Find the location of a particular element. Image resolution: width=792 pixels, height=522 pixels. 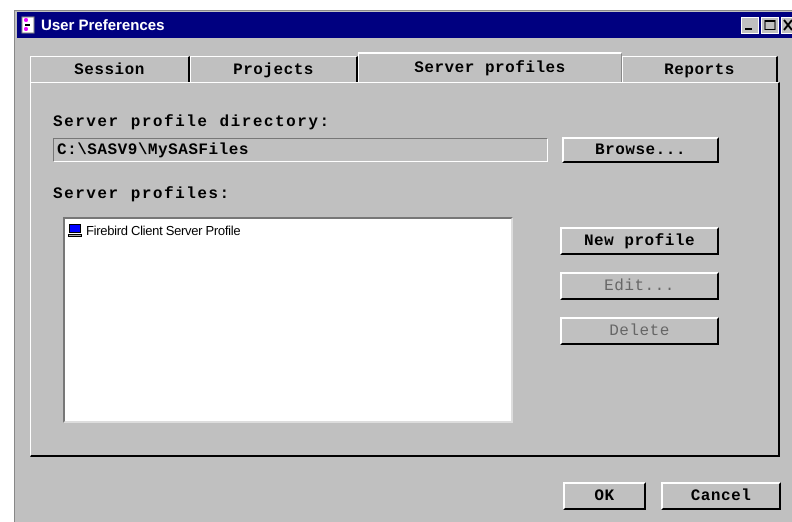

maximize-icon is located at coordinates (770, 25).